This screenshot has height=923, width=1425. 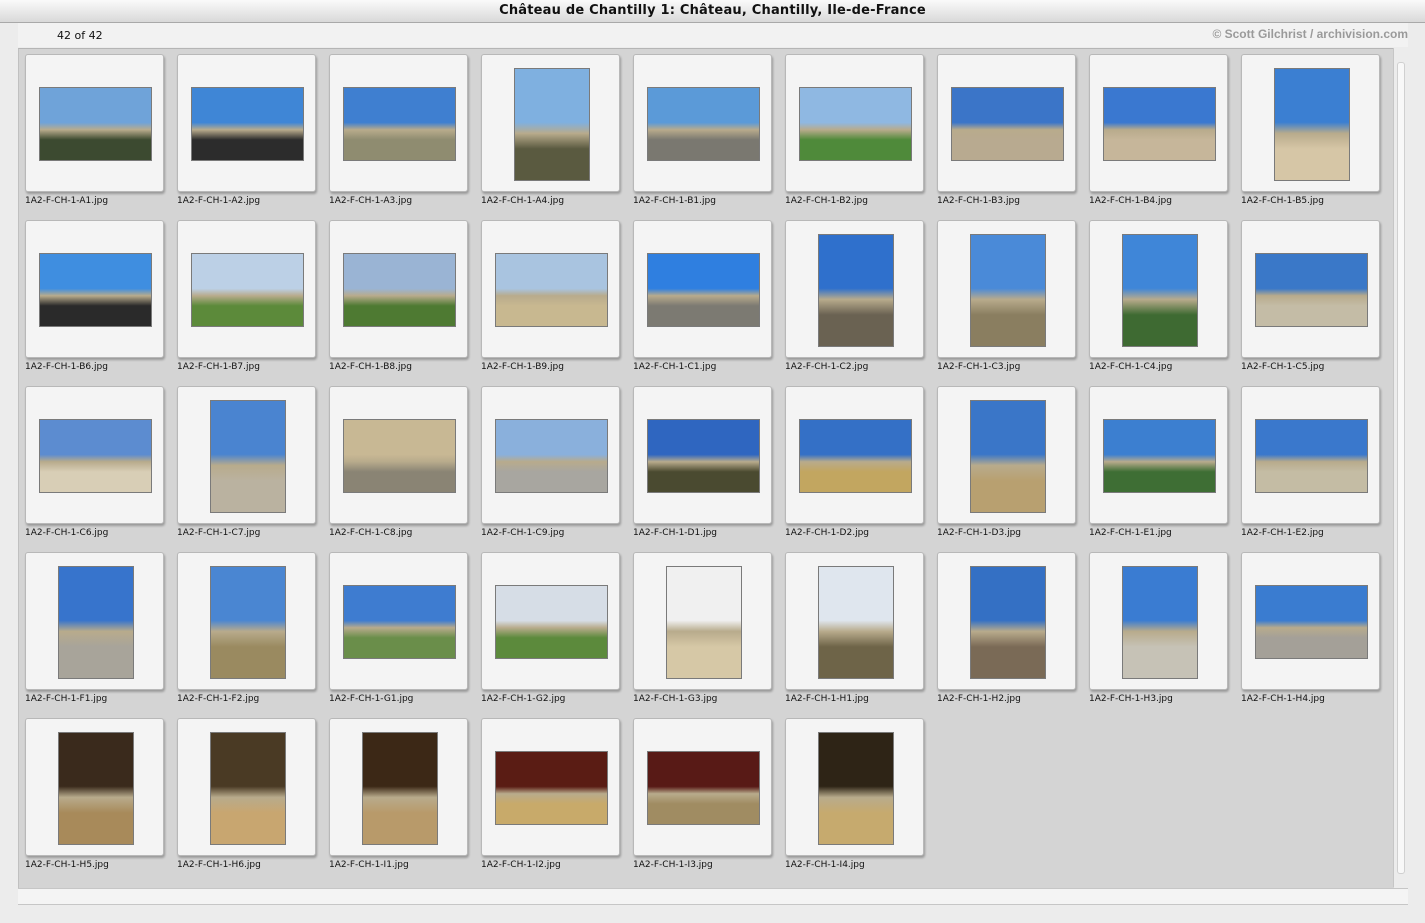 I want to click on thumbnail-item: 1A2-F-CH-1-E1.jpg, so click(x=1165, y=469).